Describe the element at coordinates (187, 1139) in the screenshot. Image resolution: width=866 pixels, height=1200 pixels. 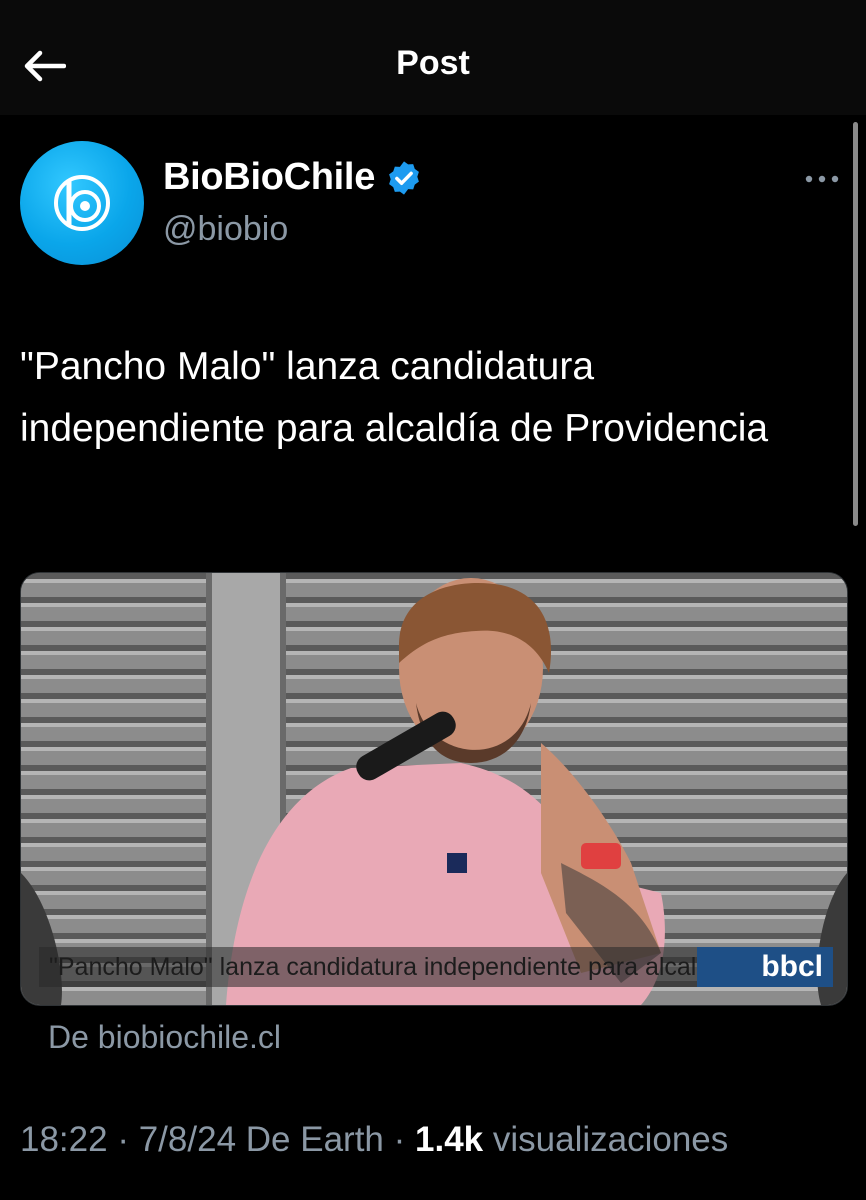
I see `post-date: 7/8/24` at that location.